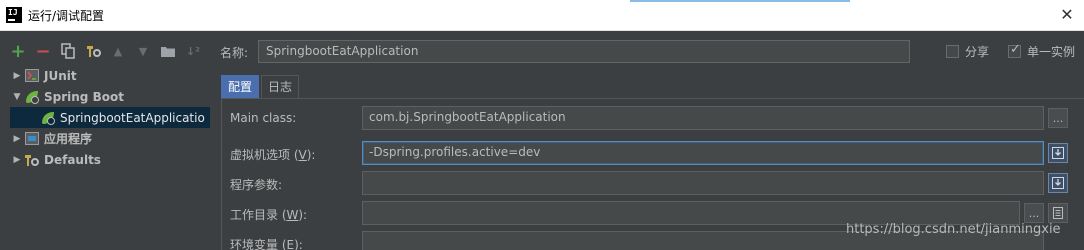 The height and width of the screenshot is (250, 1084). What do you see at coordinates (1058, 183) in the screenshot?
I see `expand-program-args-icon` at bounding box center [1058, 183].